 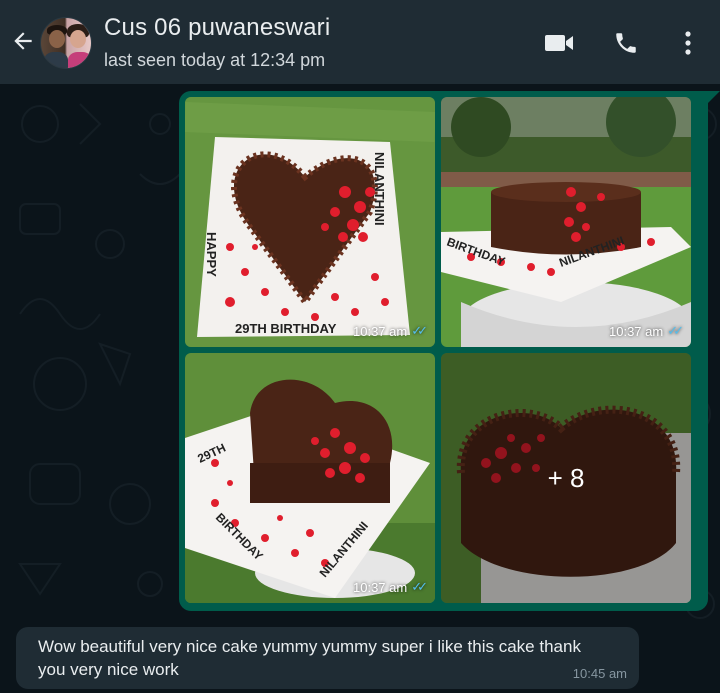 What do you see at coordinates (23, 41) in the screenshot?
I see `back-arrow-icon` at bounding box center [23, 41].